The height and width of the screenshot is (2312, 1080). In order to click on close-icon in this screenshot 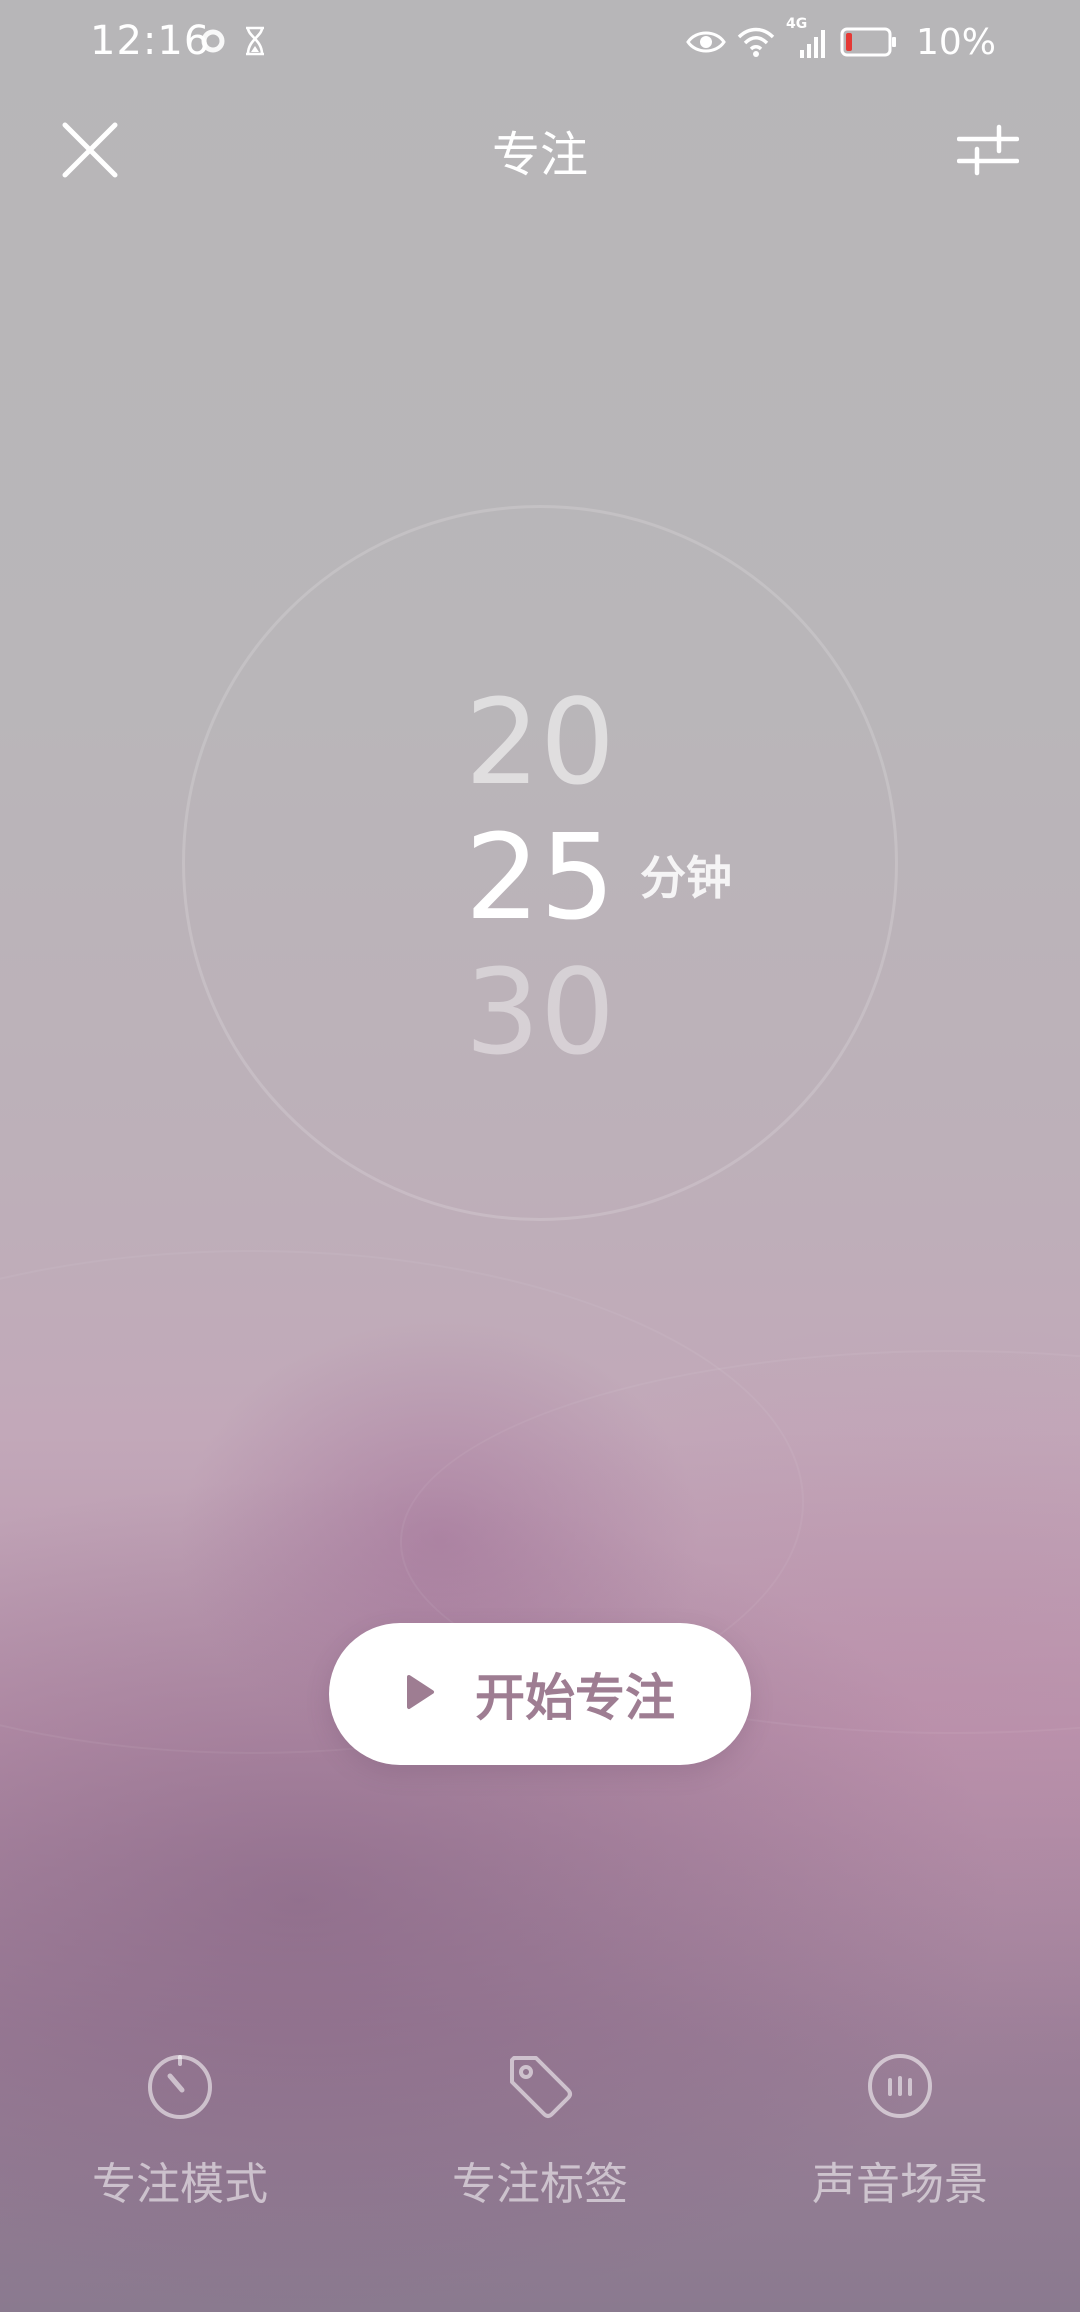, I will do `click(90, 152)`.